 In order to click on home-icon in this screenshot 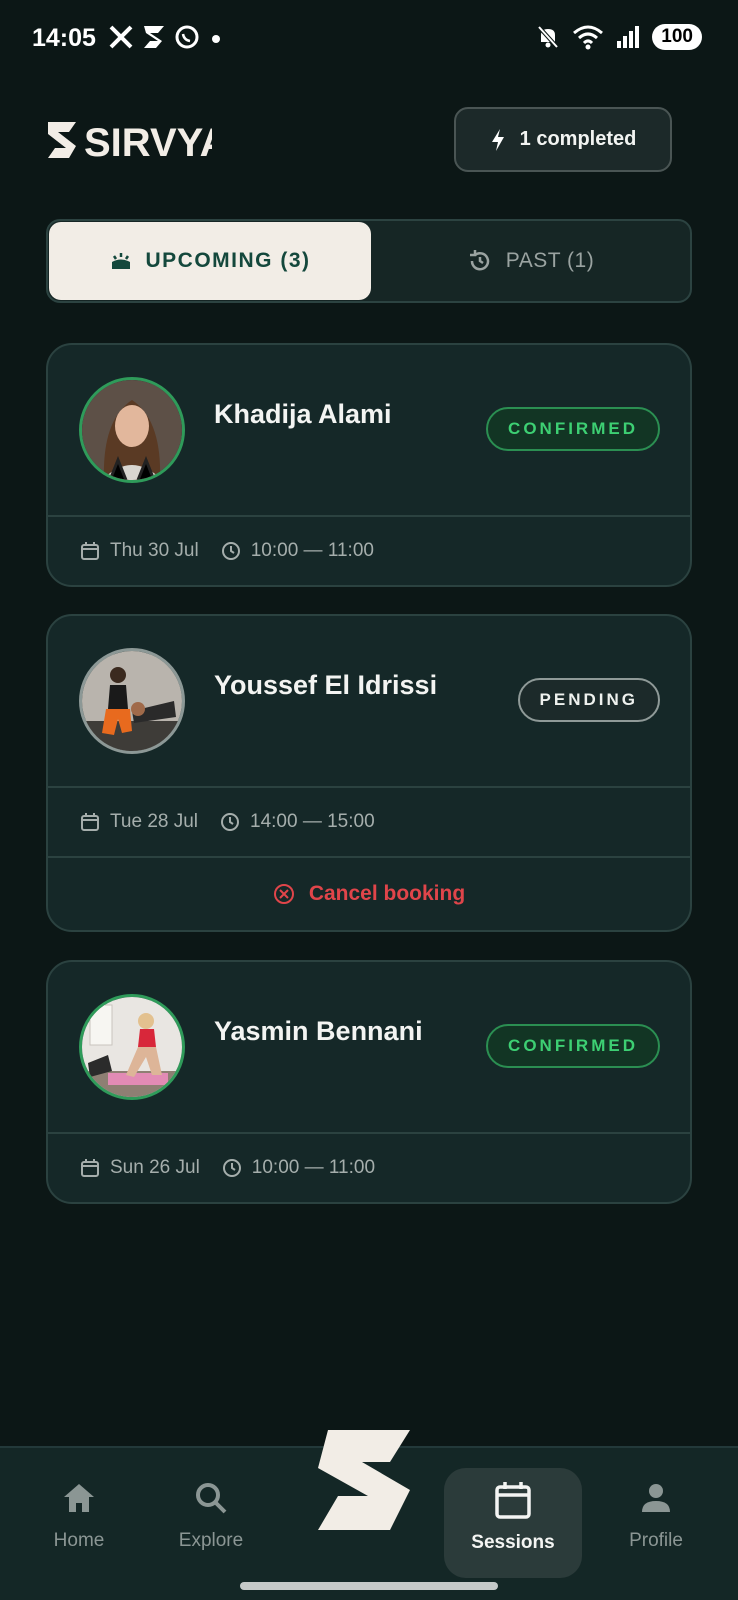, I will do `click(79, 1498)`.